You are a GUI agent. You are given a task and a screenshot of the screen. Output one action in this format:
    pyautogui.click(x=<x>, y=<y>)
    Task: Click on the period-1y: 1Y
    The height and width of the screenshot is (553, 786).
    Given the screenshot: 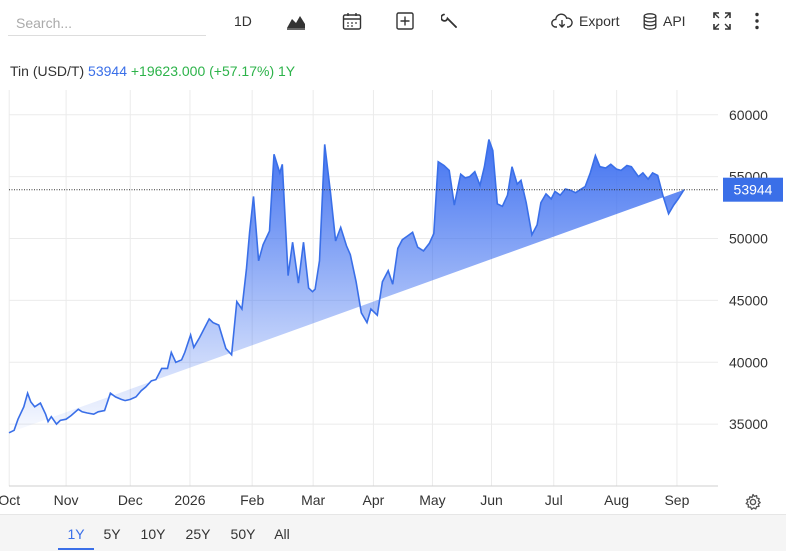 What is the action you would take?
    pyautogui.click(x=76, y=532)
    